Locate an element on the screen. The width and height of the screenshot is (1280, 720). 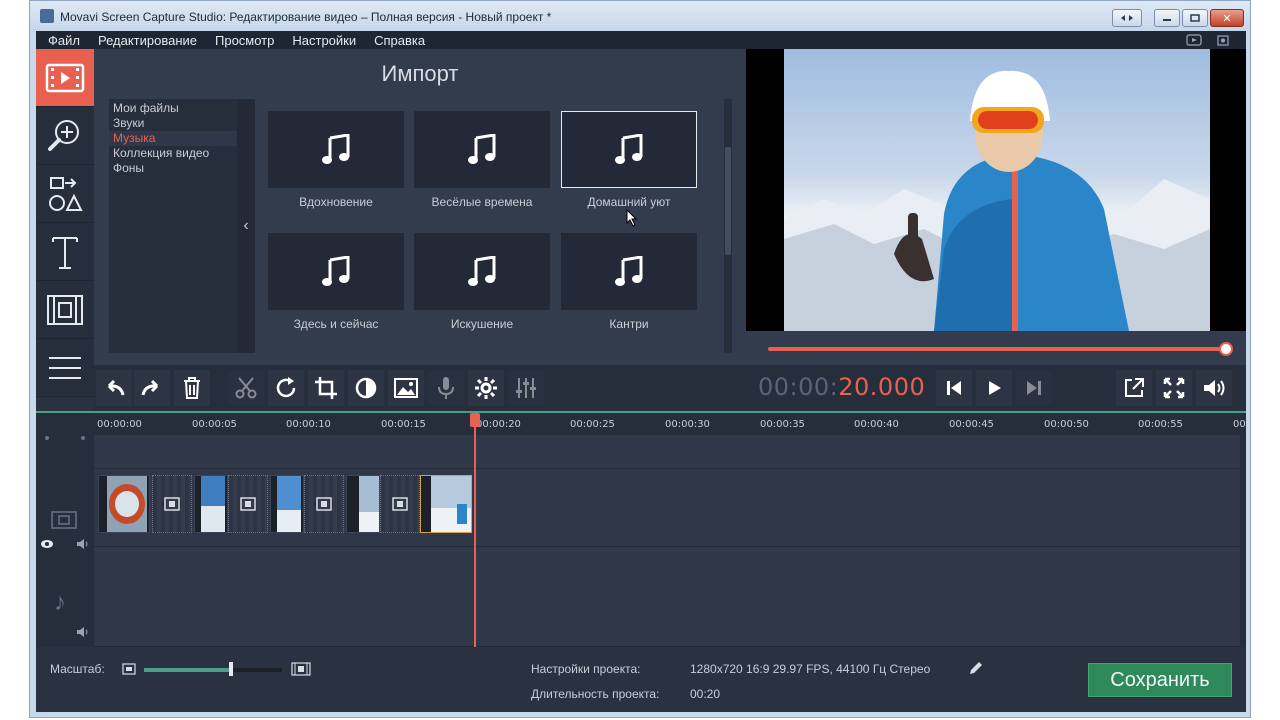
nav-transitions is located at coordinates (65, 194).